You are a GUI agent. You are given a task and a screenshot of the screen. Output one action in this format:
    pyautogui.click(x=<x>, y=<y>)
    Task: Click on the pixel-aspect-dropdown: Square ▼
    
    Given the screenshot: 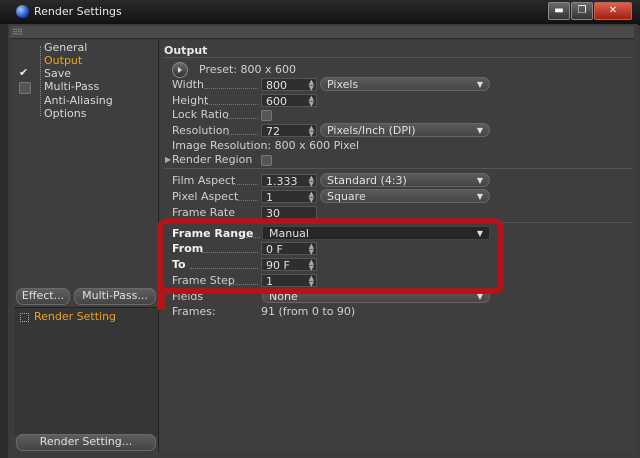 What is the action you would take?
    pyautogui.click(x=405, y=196)
    